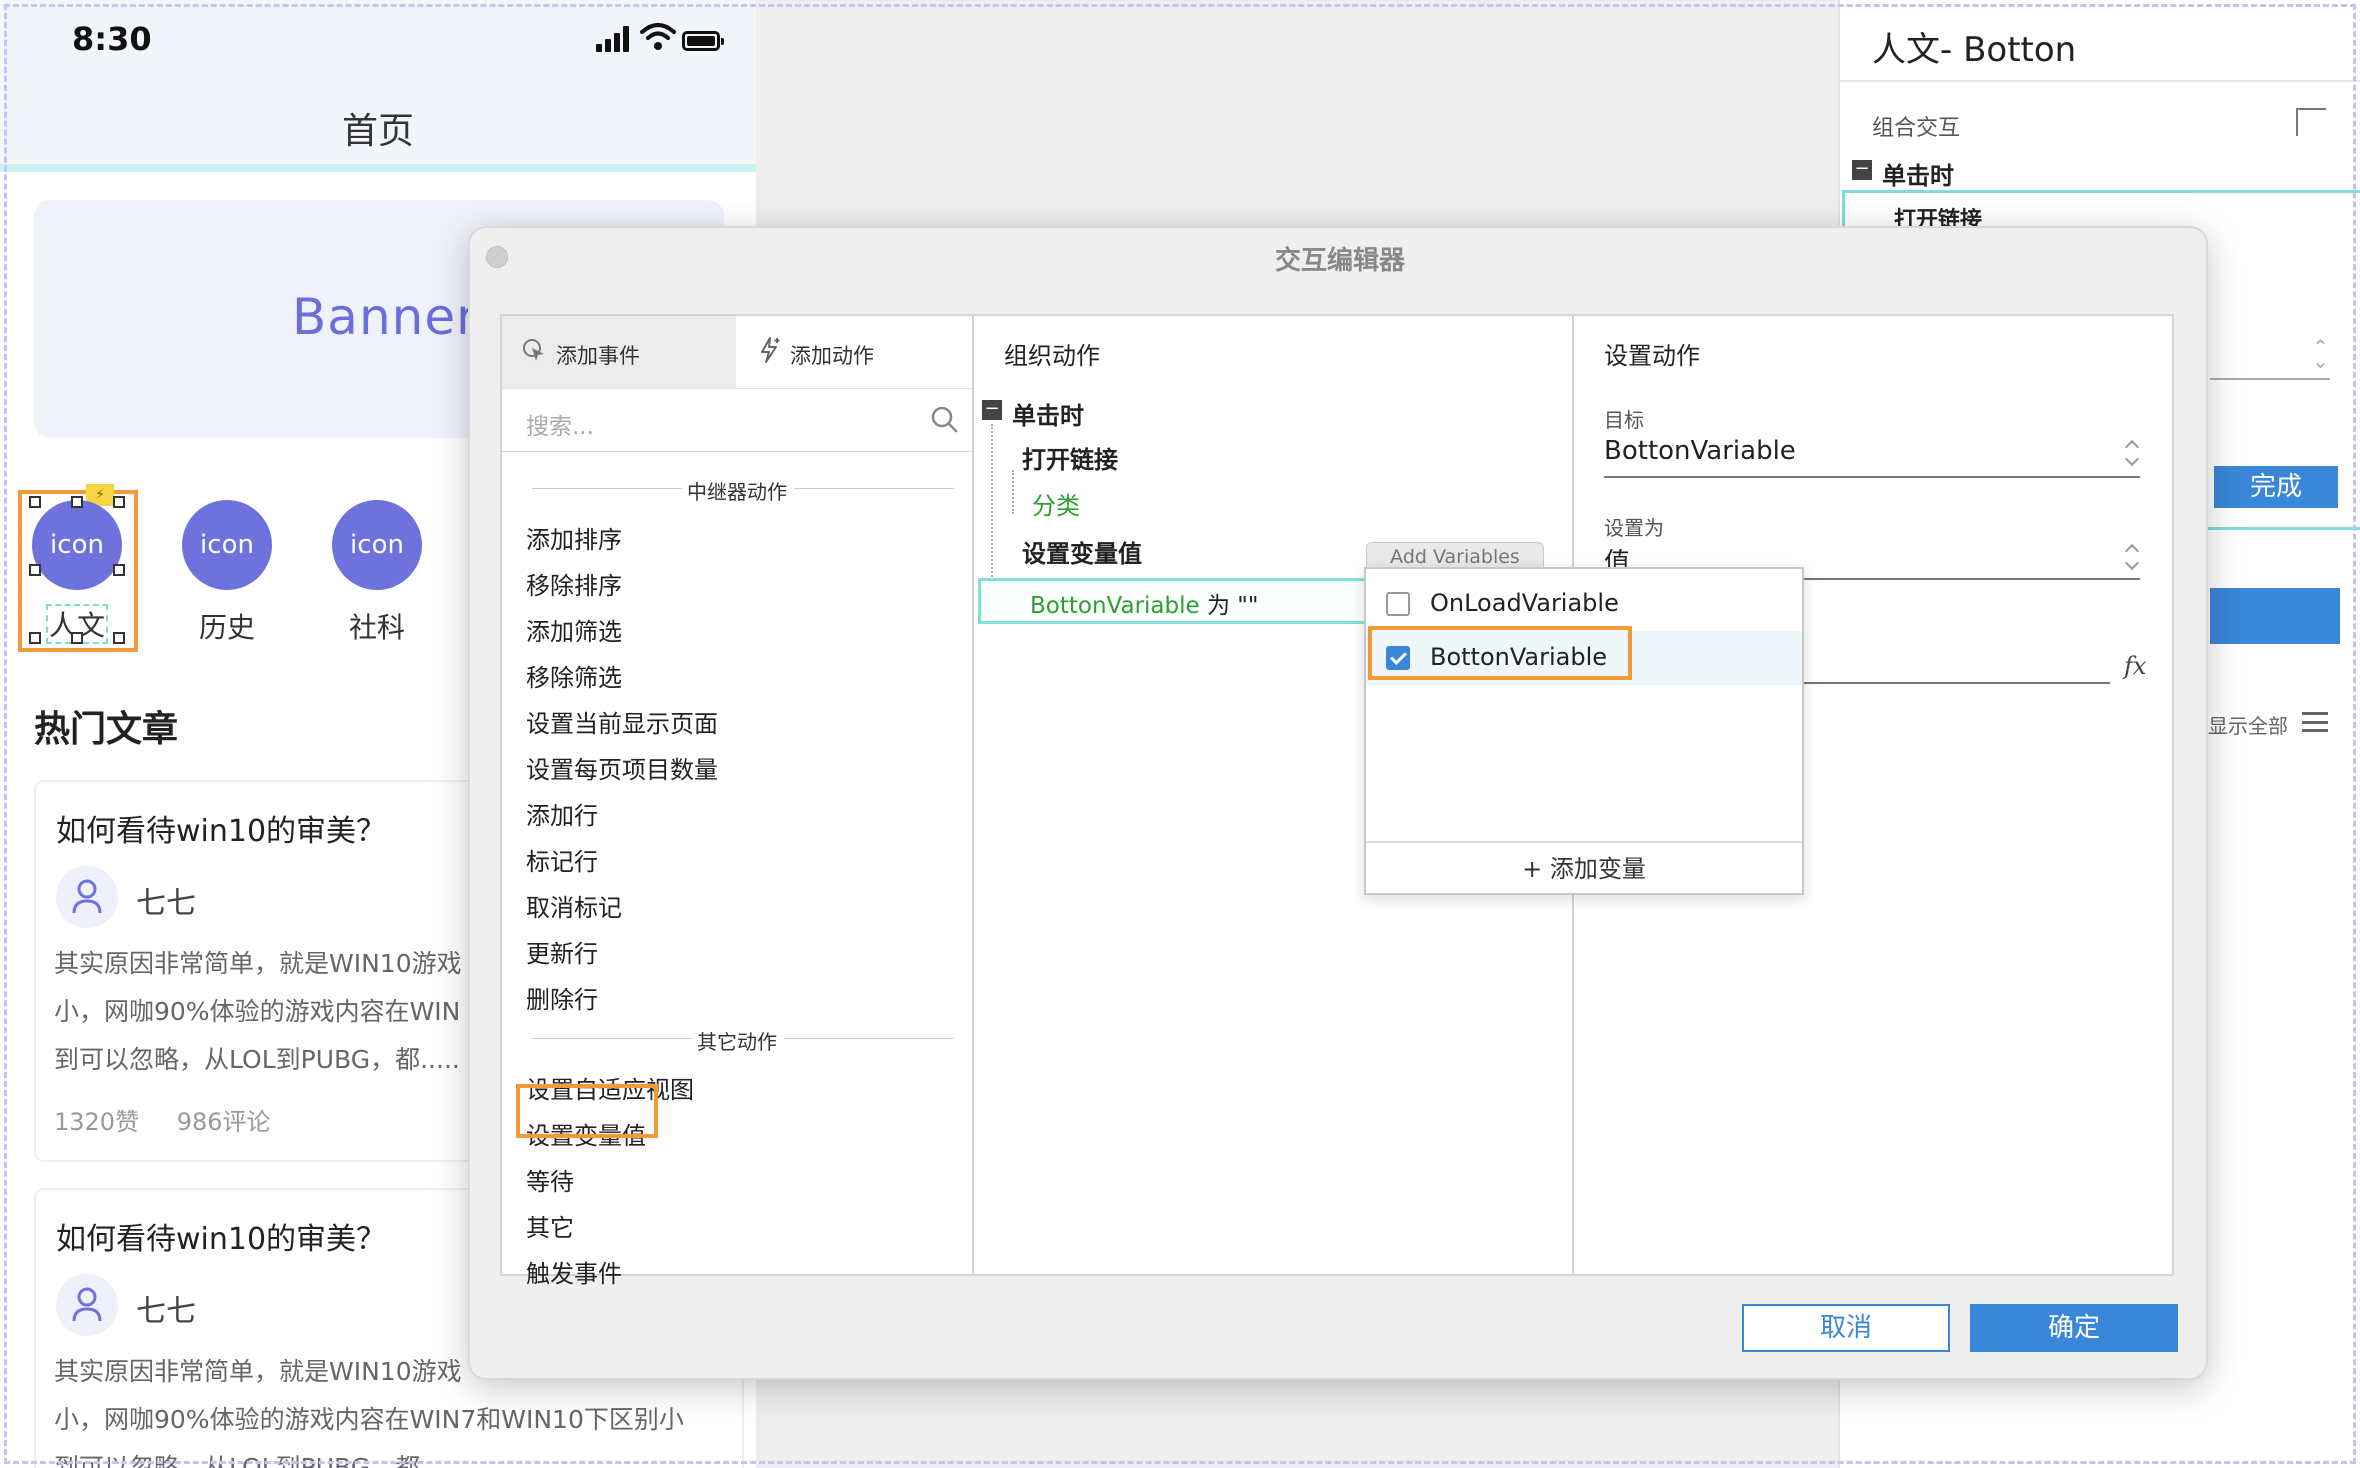 This screenshot has height=1468, width=2360. What do you see at coordinates (2320, 354) in the screenshot?
I see `chevron-updown-icon: ⌃ ⌄` at bounding box center [2320, 354].